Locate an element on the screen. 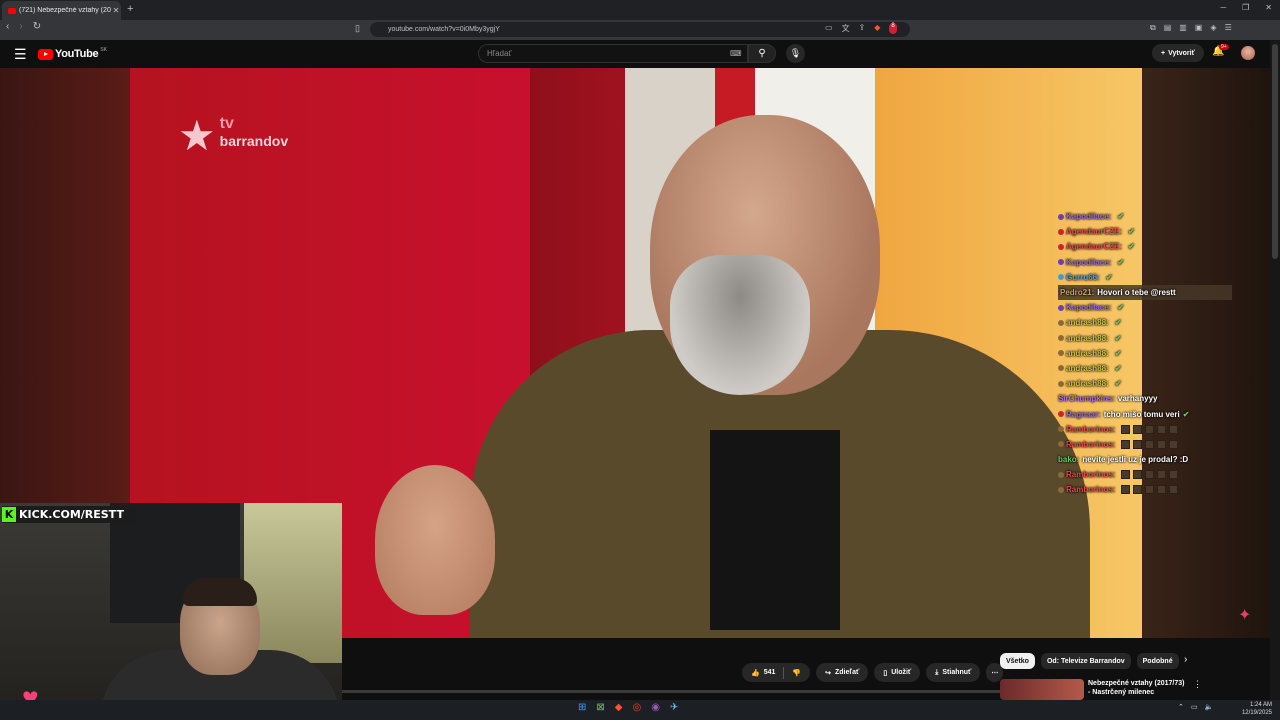 The image size is (1280, 720). reload-icon: ↻ is located at coordinates (37, 26).